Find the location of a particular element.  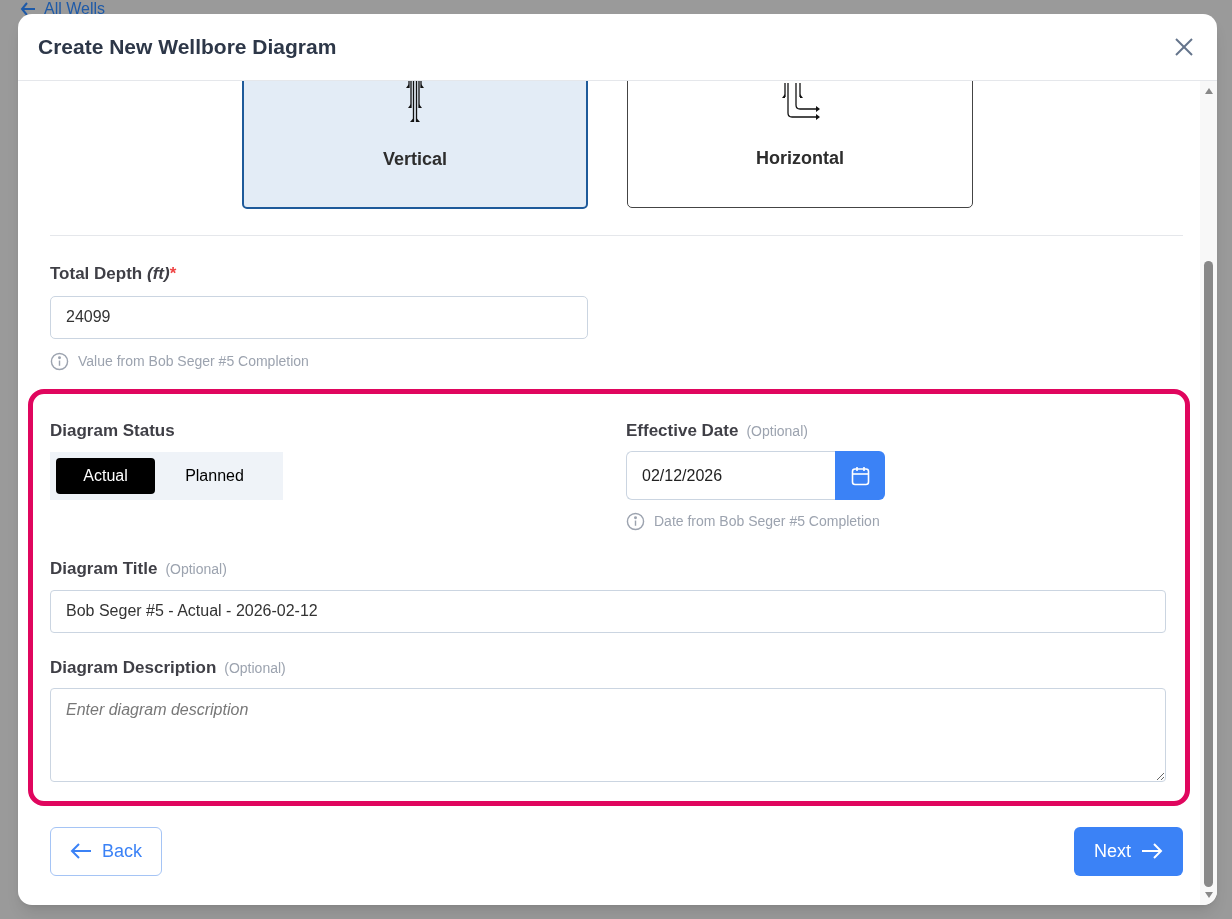

status-option: Planned is located at coordinates (214, 476).